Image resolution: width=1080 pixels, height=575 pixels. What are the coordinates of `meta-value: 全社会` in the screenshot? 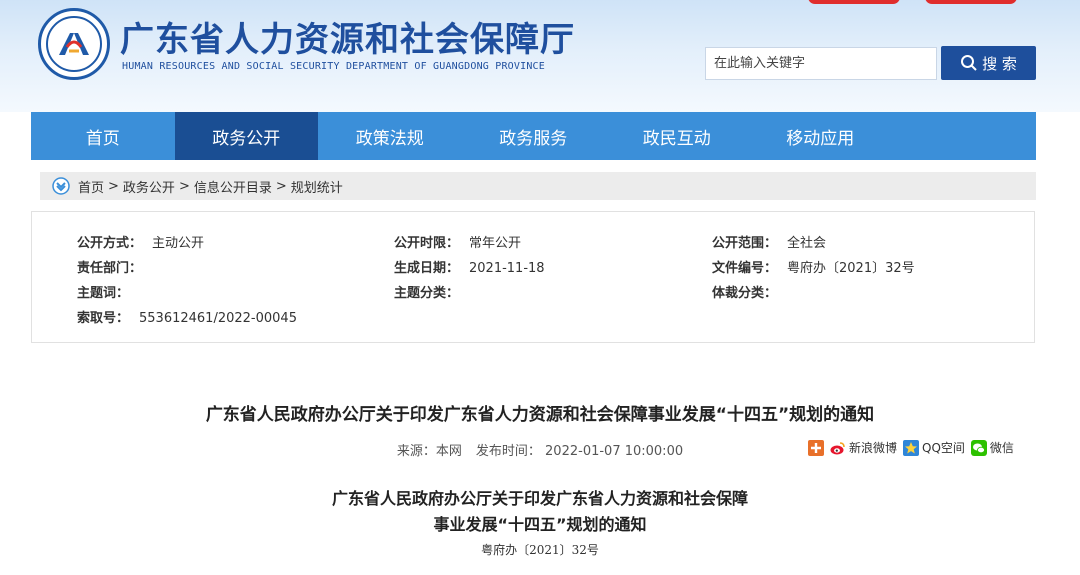 It's located at (807, 243).